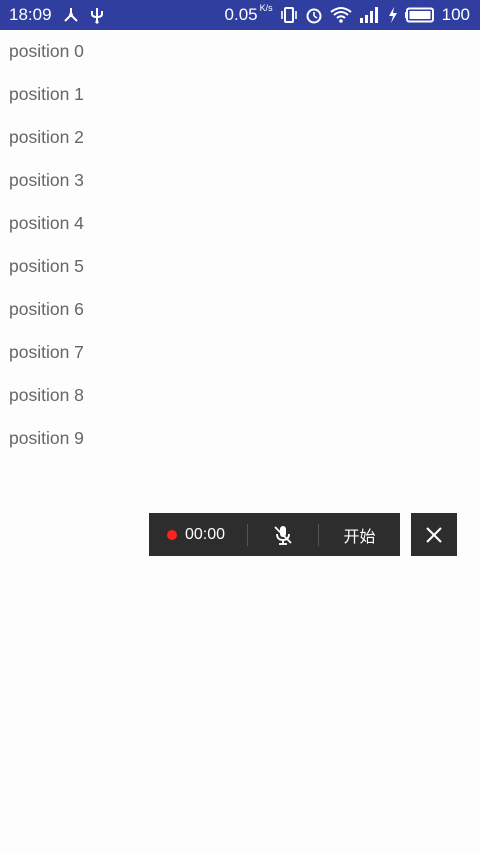  Describe the element at coordinates (359, 535) in the screenshot. I see `start-button: 开始` at that location.